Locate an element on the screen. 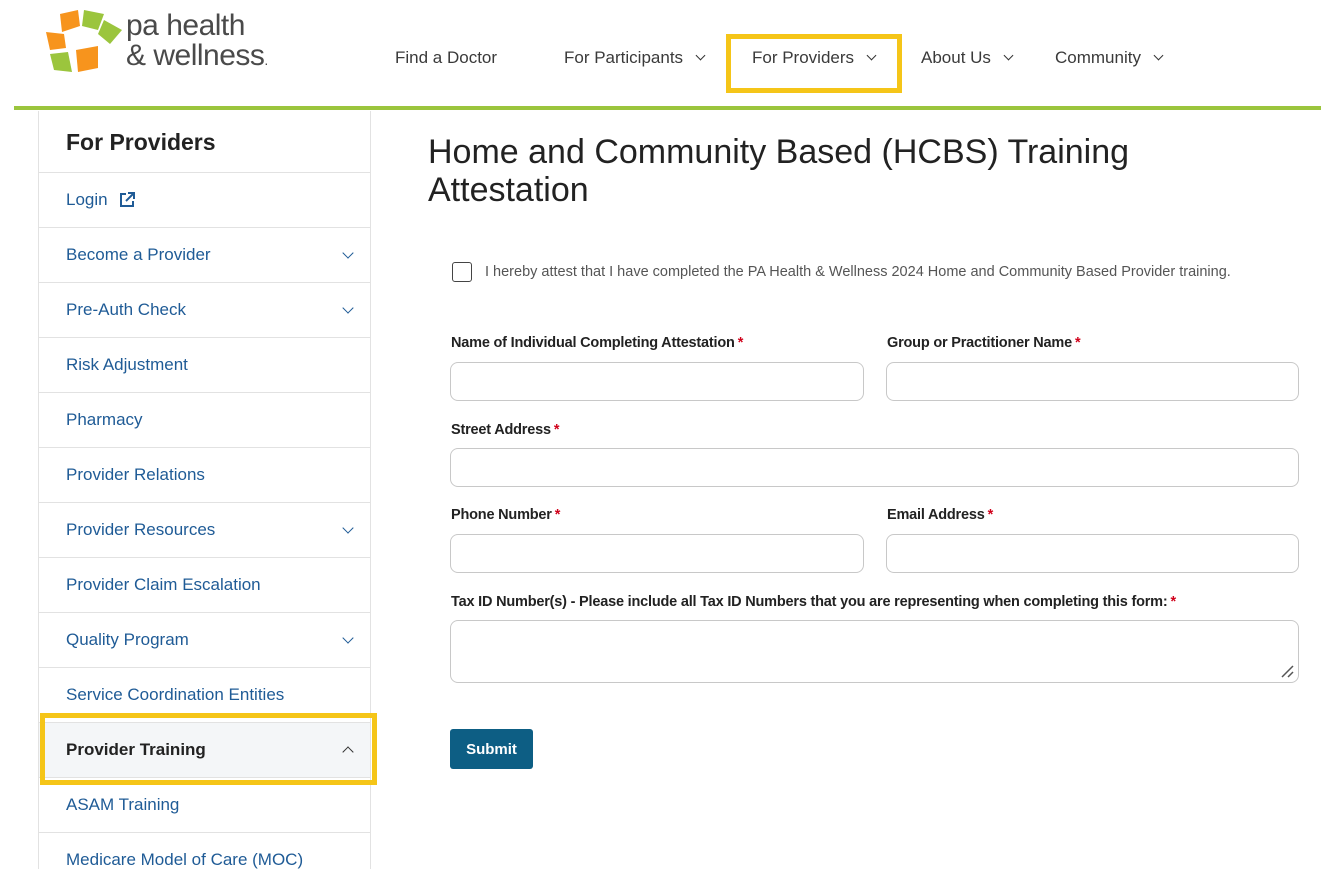  sidebar-item-provider-claim-escalation: Provider Claim Escalation is located at coordinates (204, 585).